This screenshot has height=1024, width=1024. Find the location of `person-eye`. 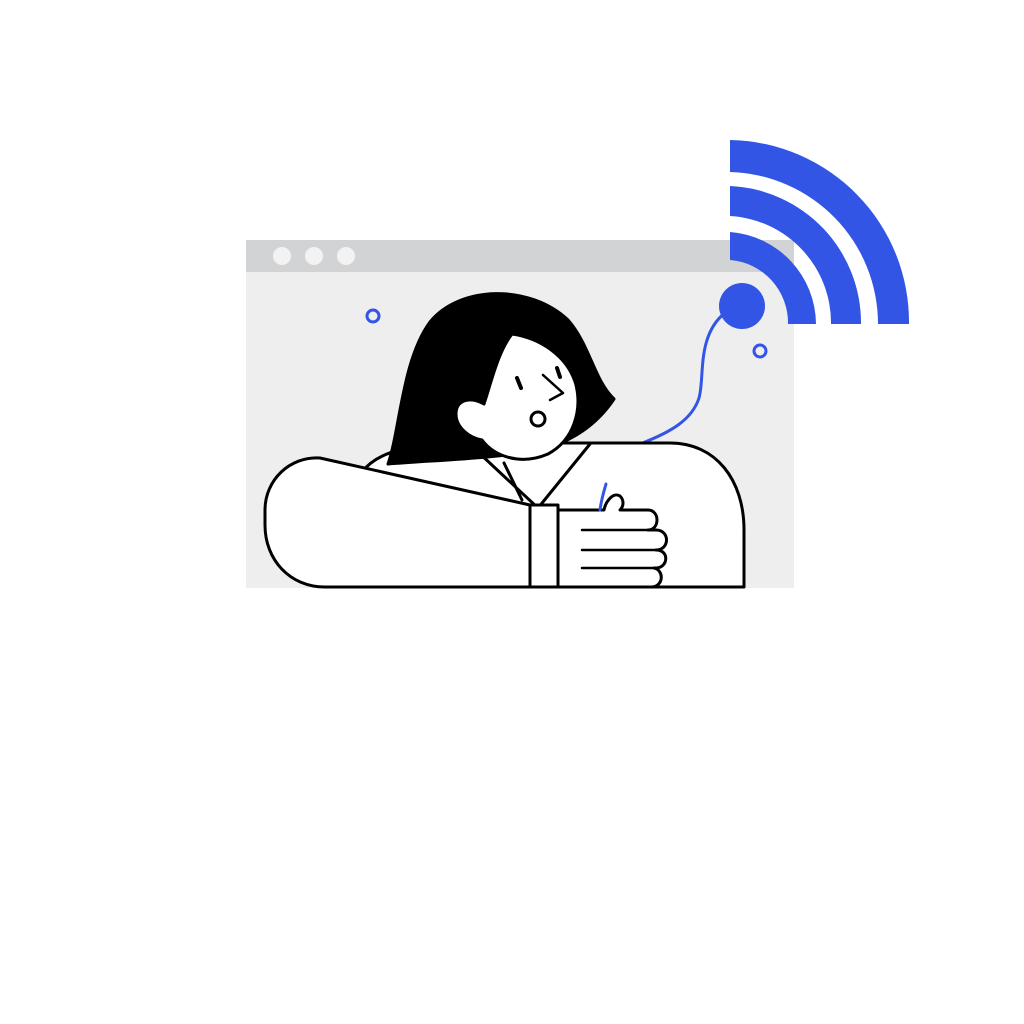

person-eye is located at coordinates (558, 372).